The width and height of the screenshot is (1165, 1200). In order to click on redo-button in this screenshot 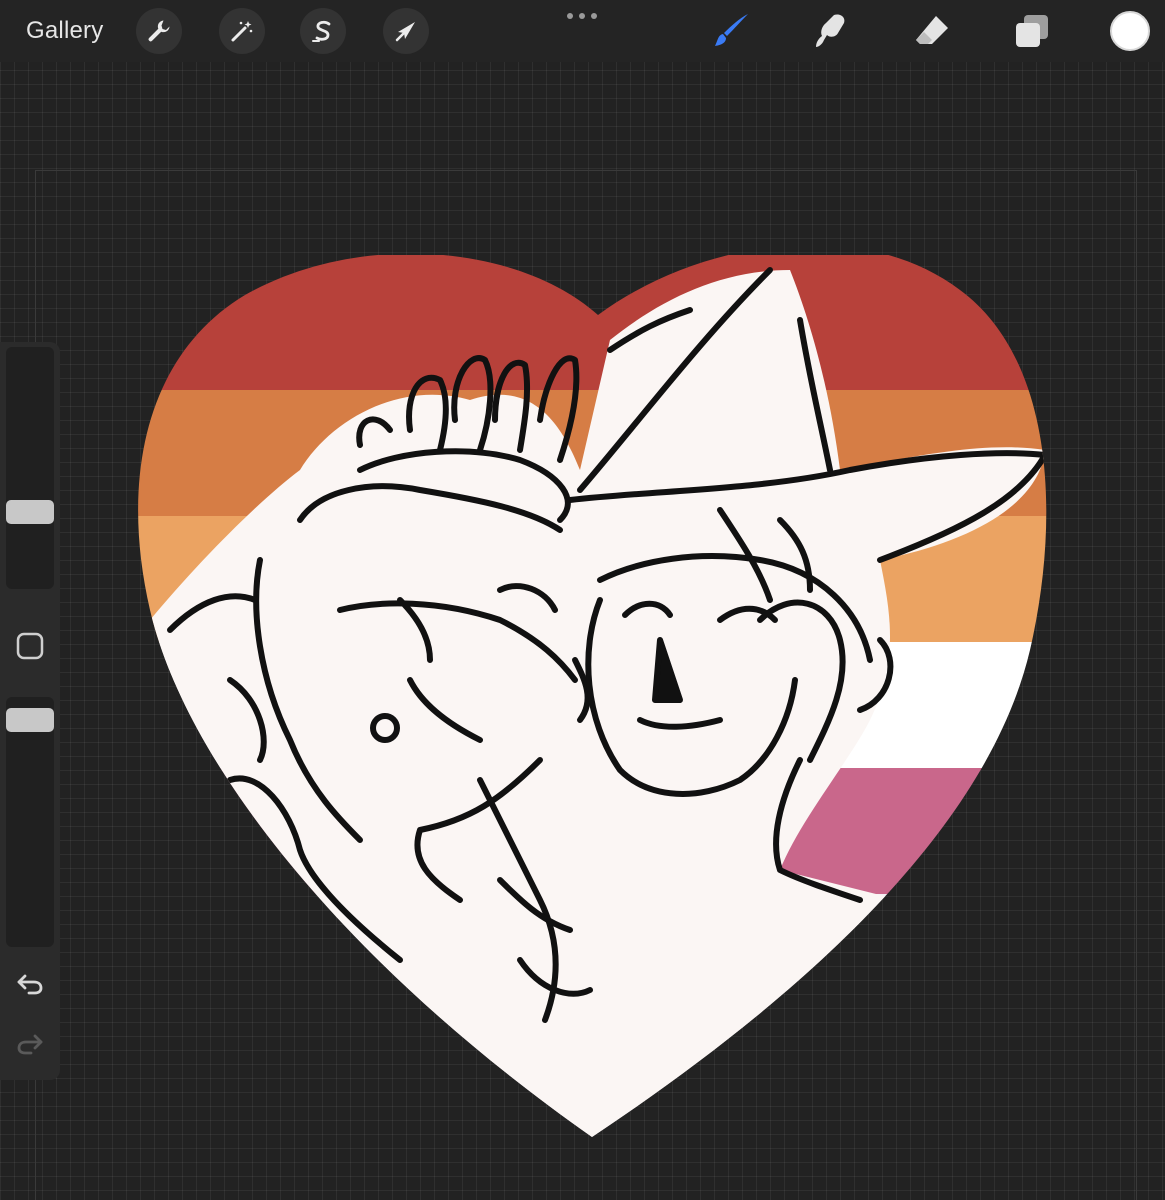, I will do `click(30, 1043)`.